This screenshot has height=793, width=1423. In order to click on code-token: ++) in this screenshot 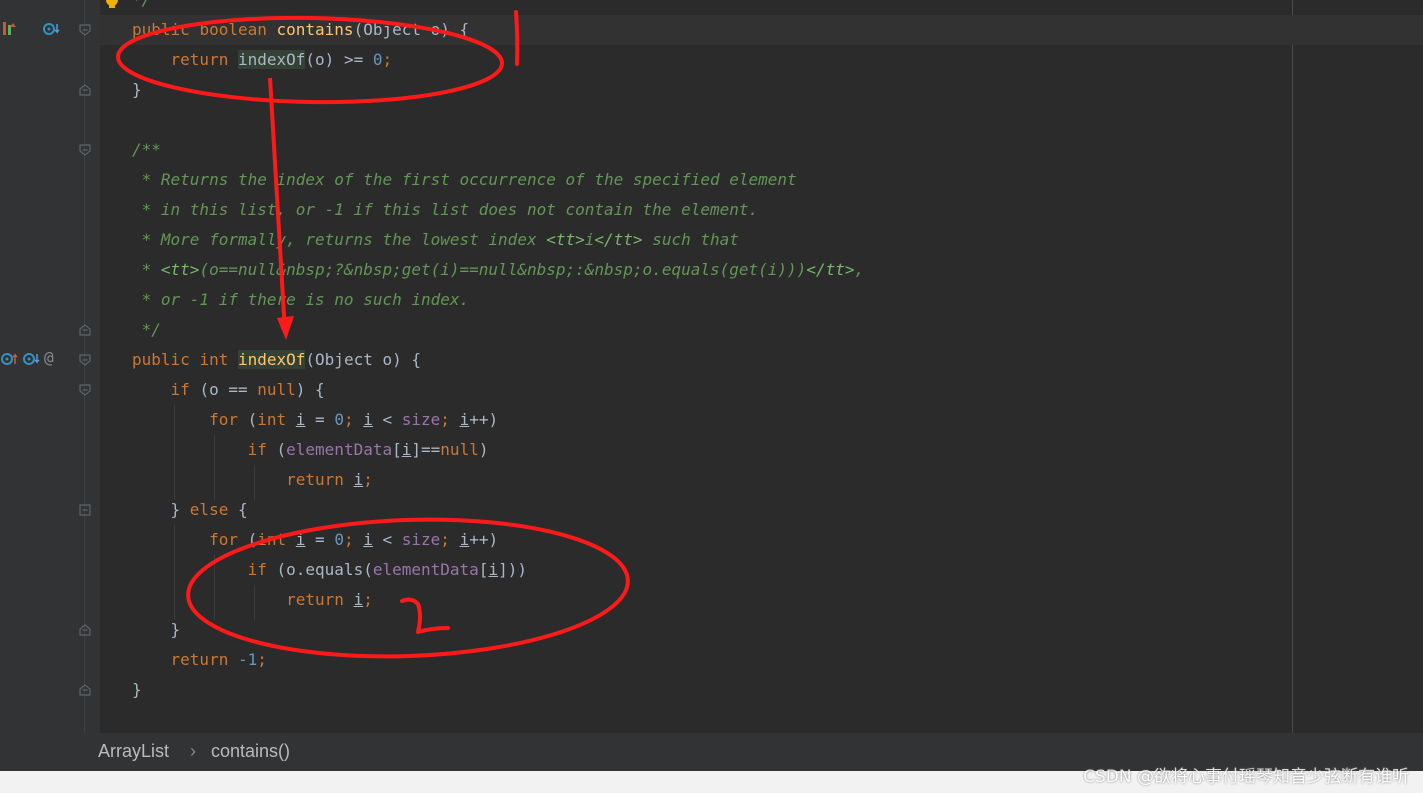, I will do `click(484, 539)`.